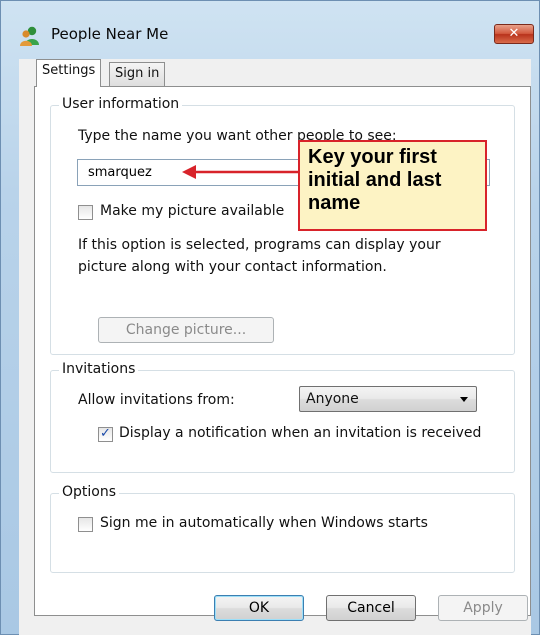 The width and height of the screenshot is (540, 635). I want to click on tab-sign-in: Sign in, so click(137, 74).